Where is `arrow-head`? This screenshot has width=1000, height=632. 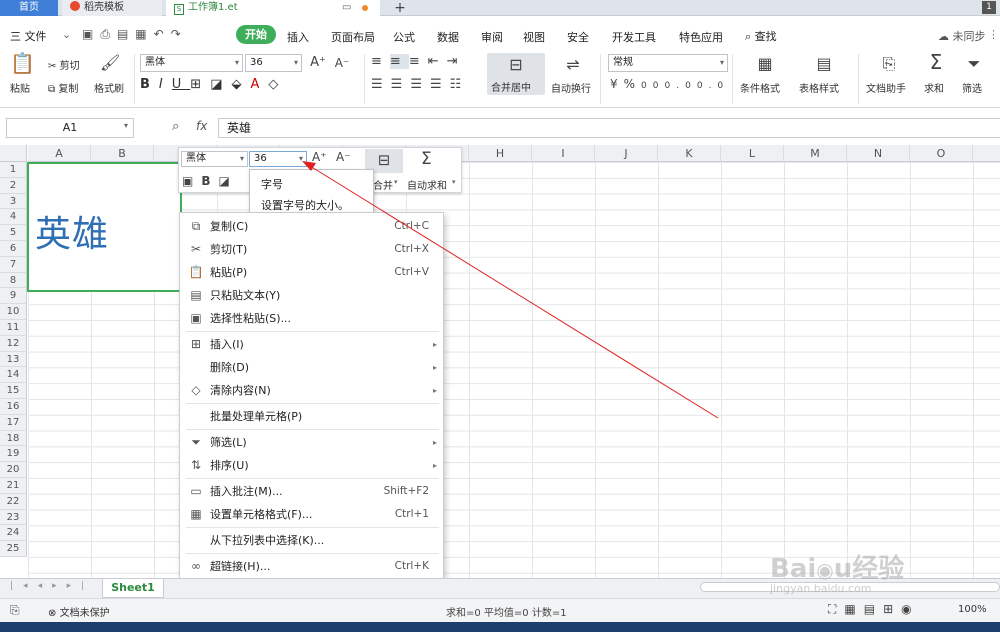 arrow-head is located at coordinates (309, 166).